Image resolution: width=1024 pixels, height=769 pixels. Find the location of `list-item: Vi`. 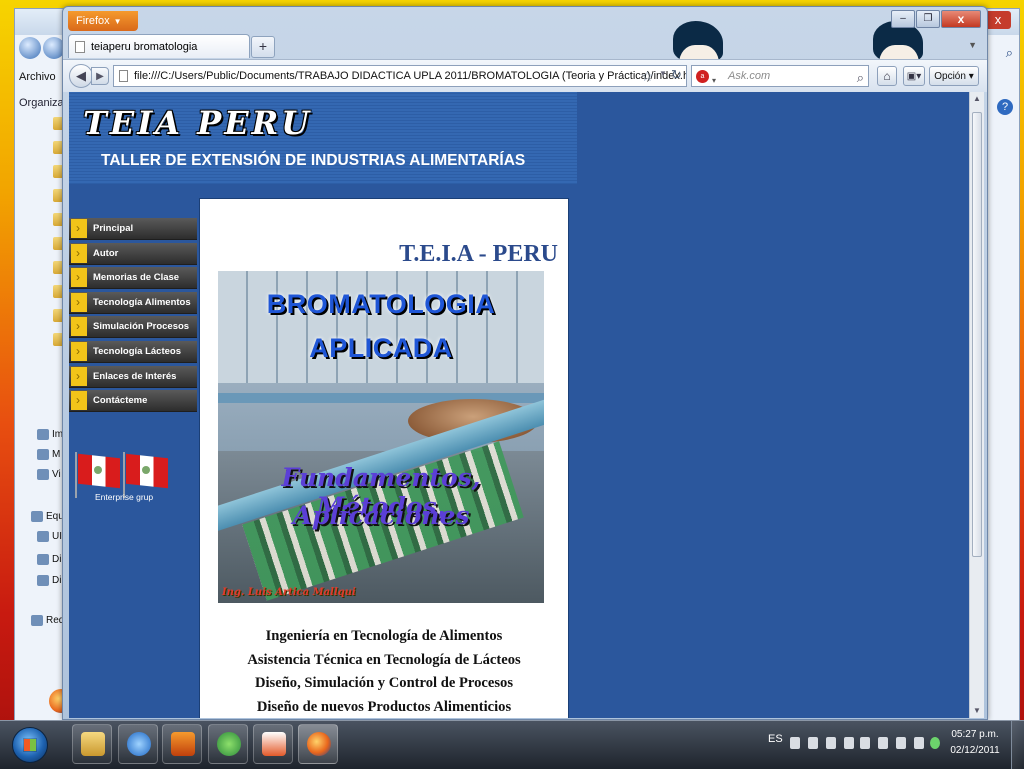

list-item: Vi is located at coordinates (49, 474).